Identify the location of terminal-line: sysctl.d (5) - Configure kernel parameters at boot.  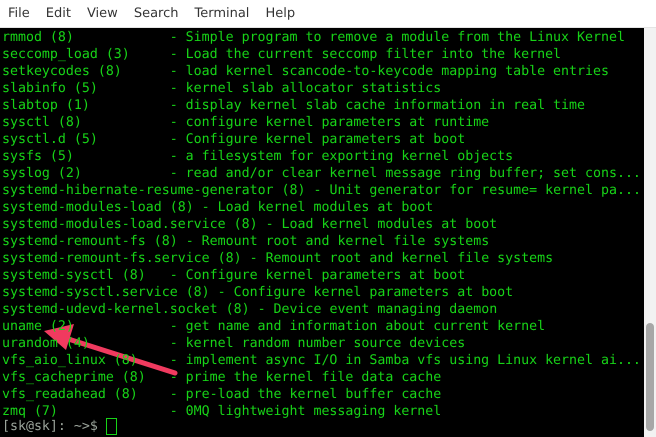
(234, 139).